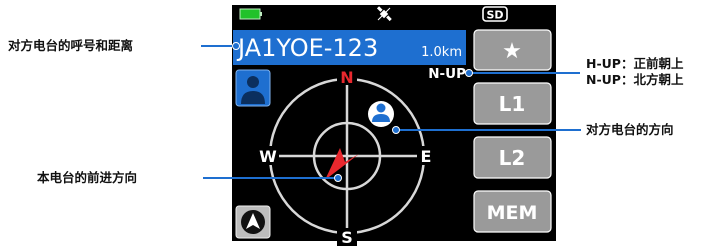  I want to click on compass, so click(347, 156).